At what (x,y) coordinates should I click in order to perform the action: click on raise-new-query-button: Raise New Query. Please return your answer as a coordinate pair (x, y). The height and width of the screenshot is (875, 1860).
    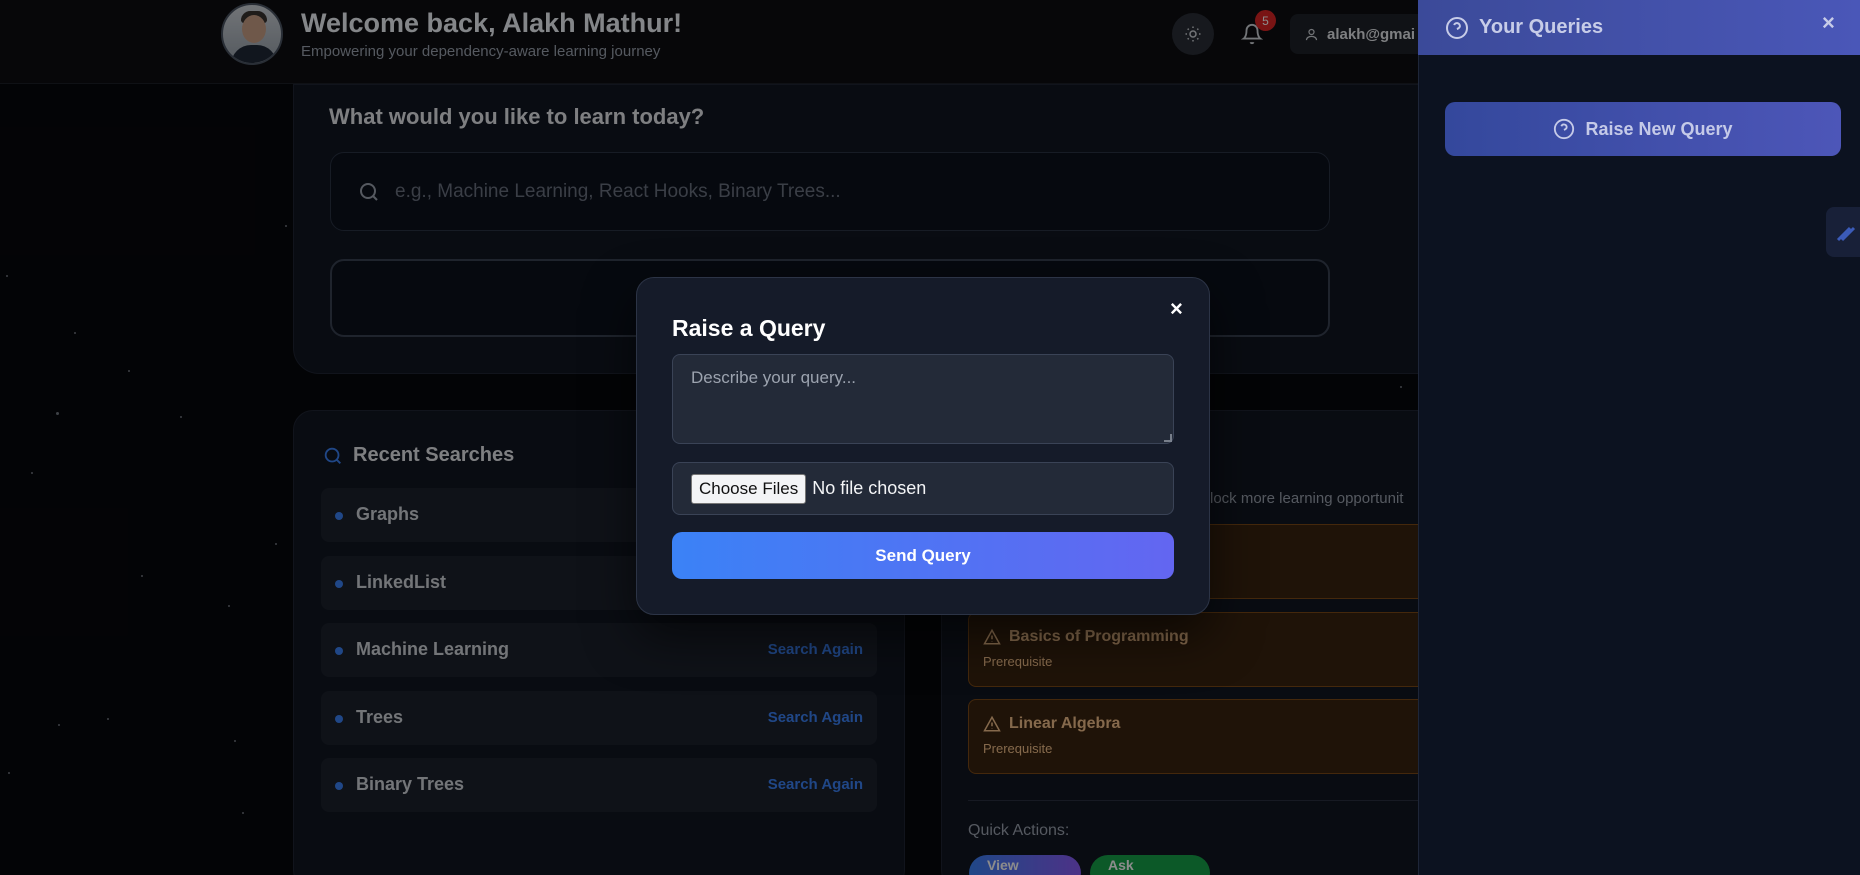
    Looking at the image, I should click on (1643, 129).